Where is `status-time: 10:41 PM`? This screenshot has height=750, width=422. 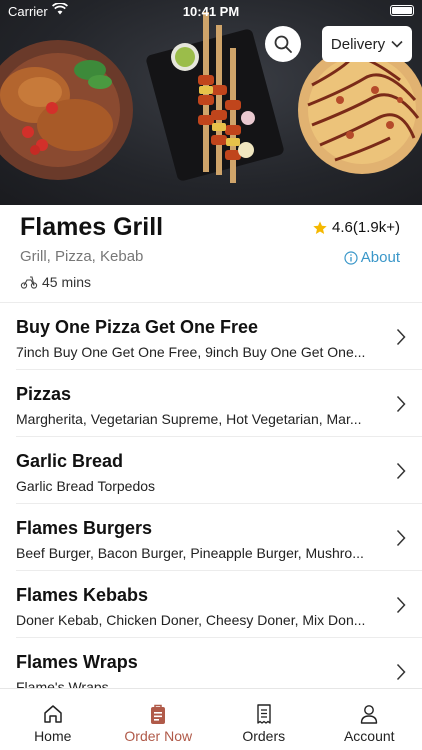 status-time: 10:41 PM is located at coordinates (211, 11).